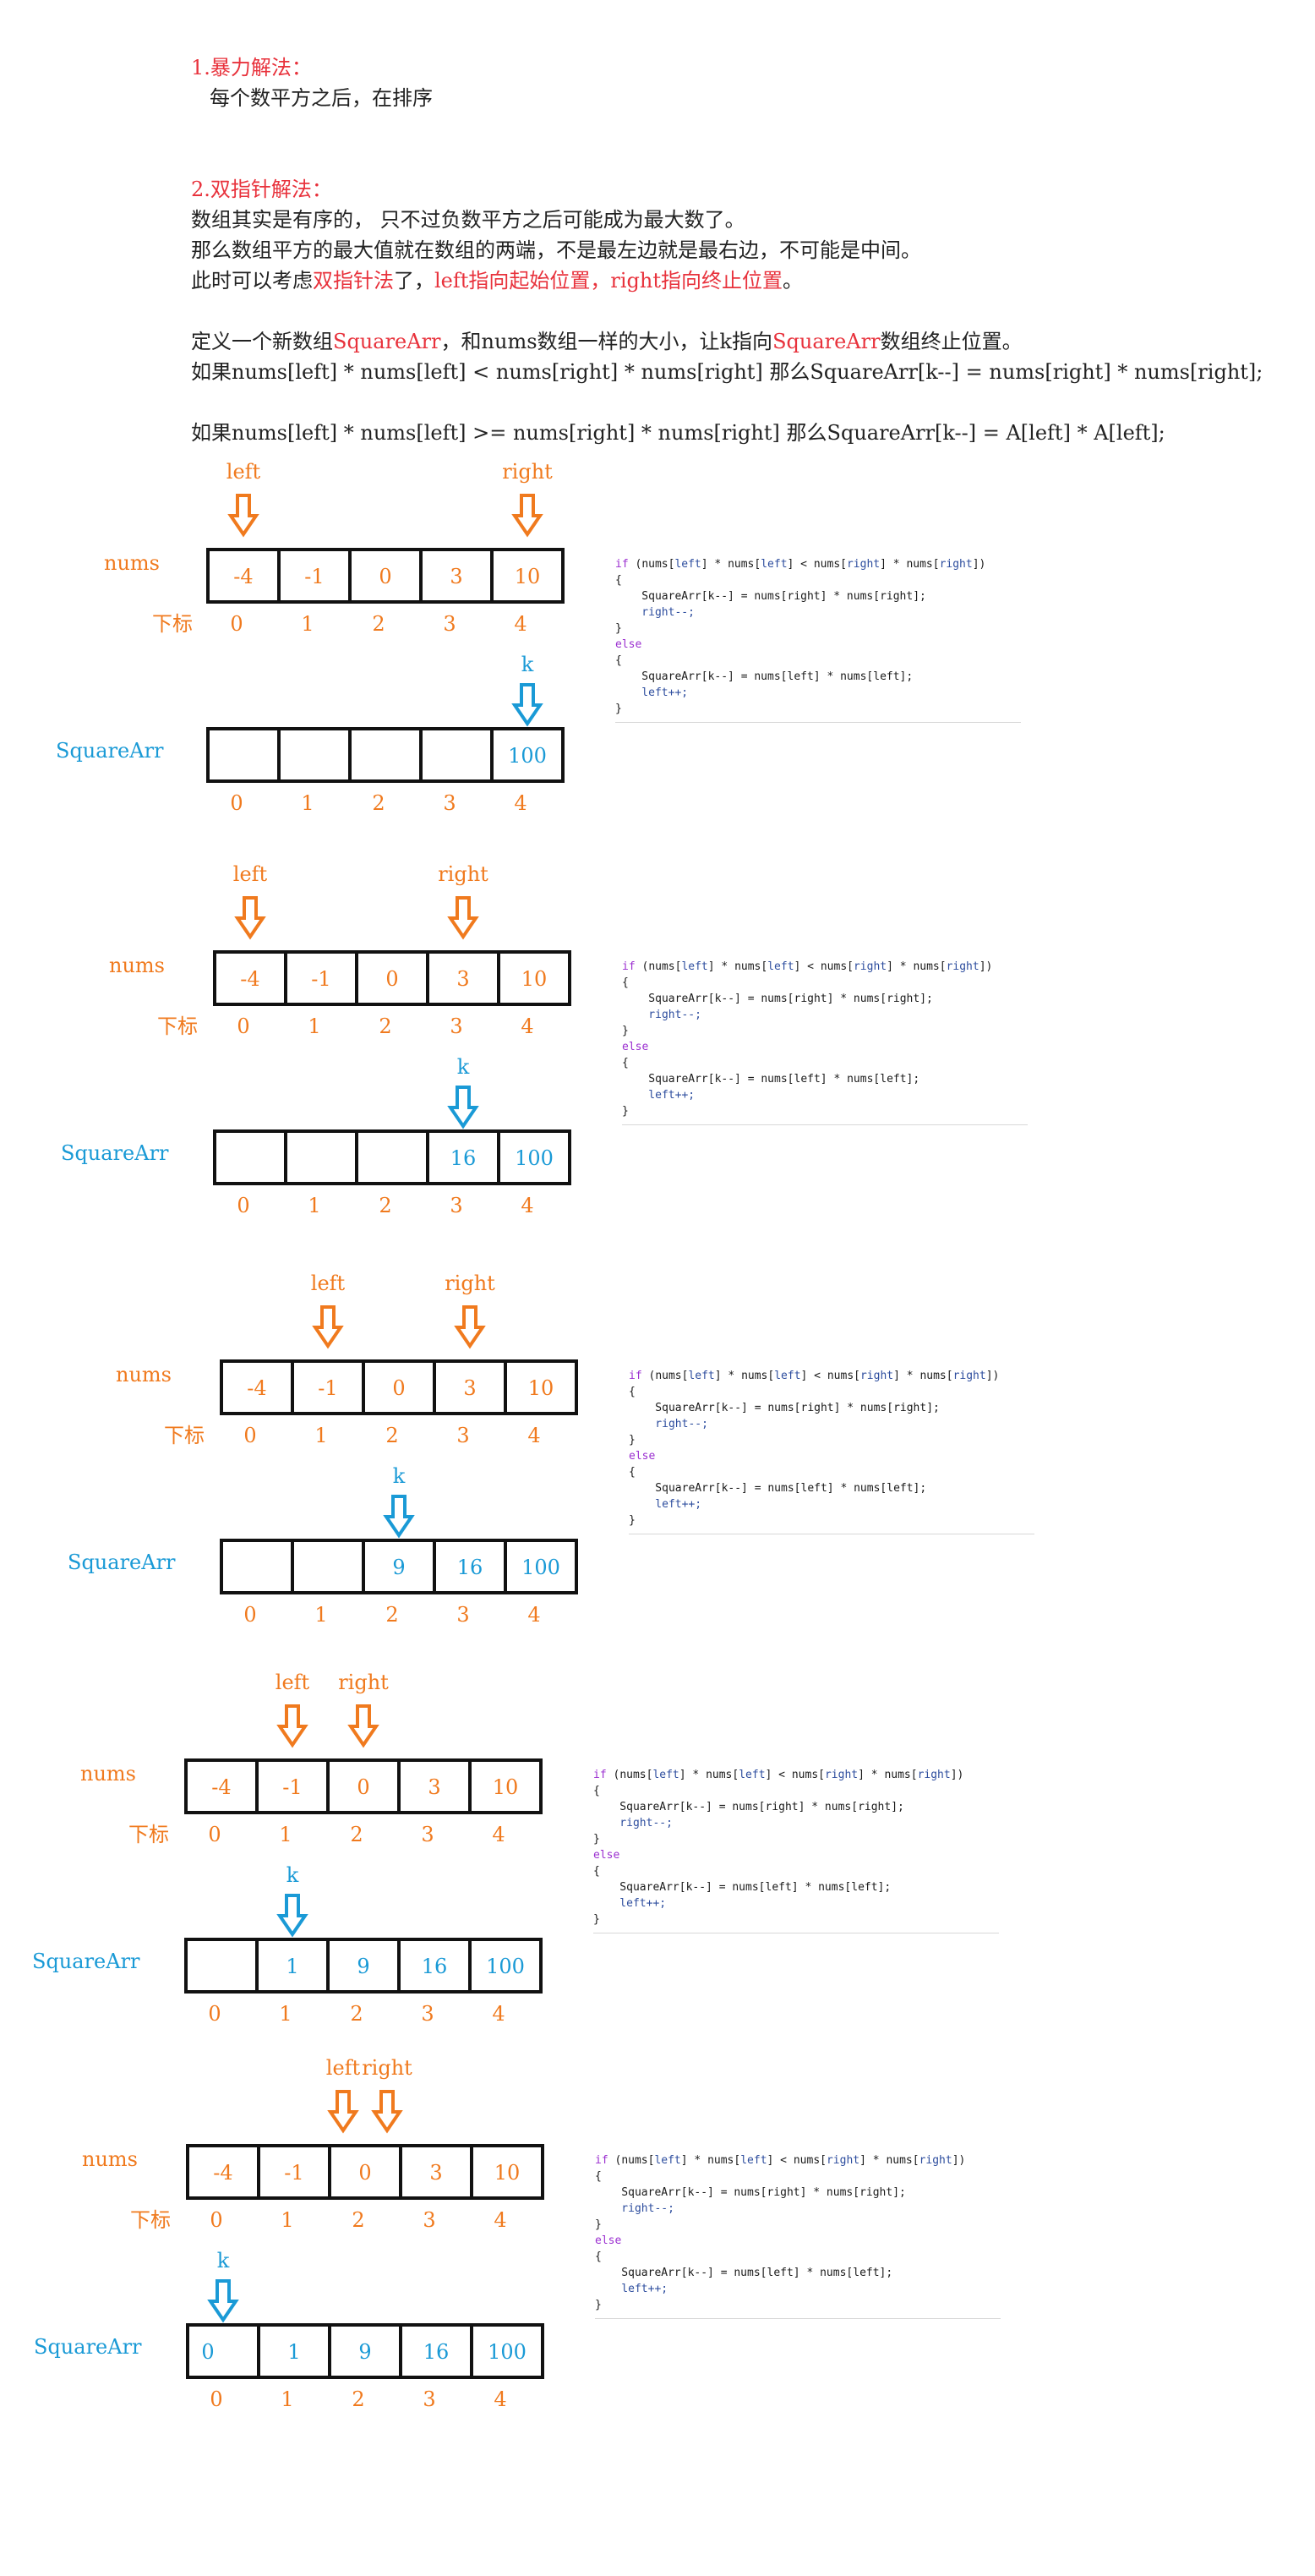  I want to click on section2-line2: 那么数组平方的最大值就在数组的两端，不是最左边就是最右边，不可能是中间。, so click(556, 250).